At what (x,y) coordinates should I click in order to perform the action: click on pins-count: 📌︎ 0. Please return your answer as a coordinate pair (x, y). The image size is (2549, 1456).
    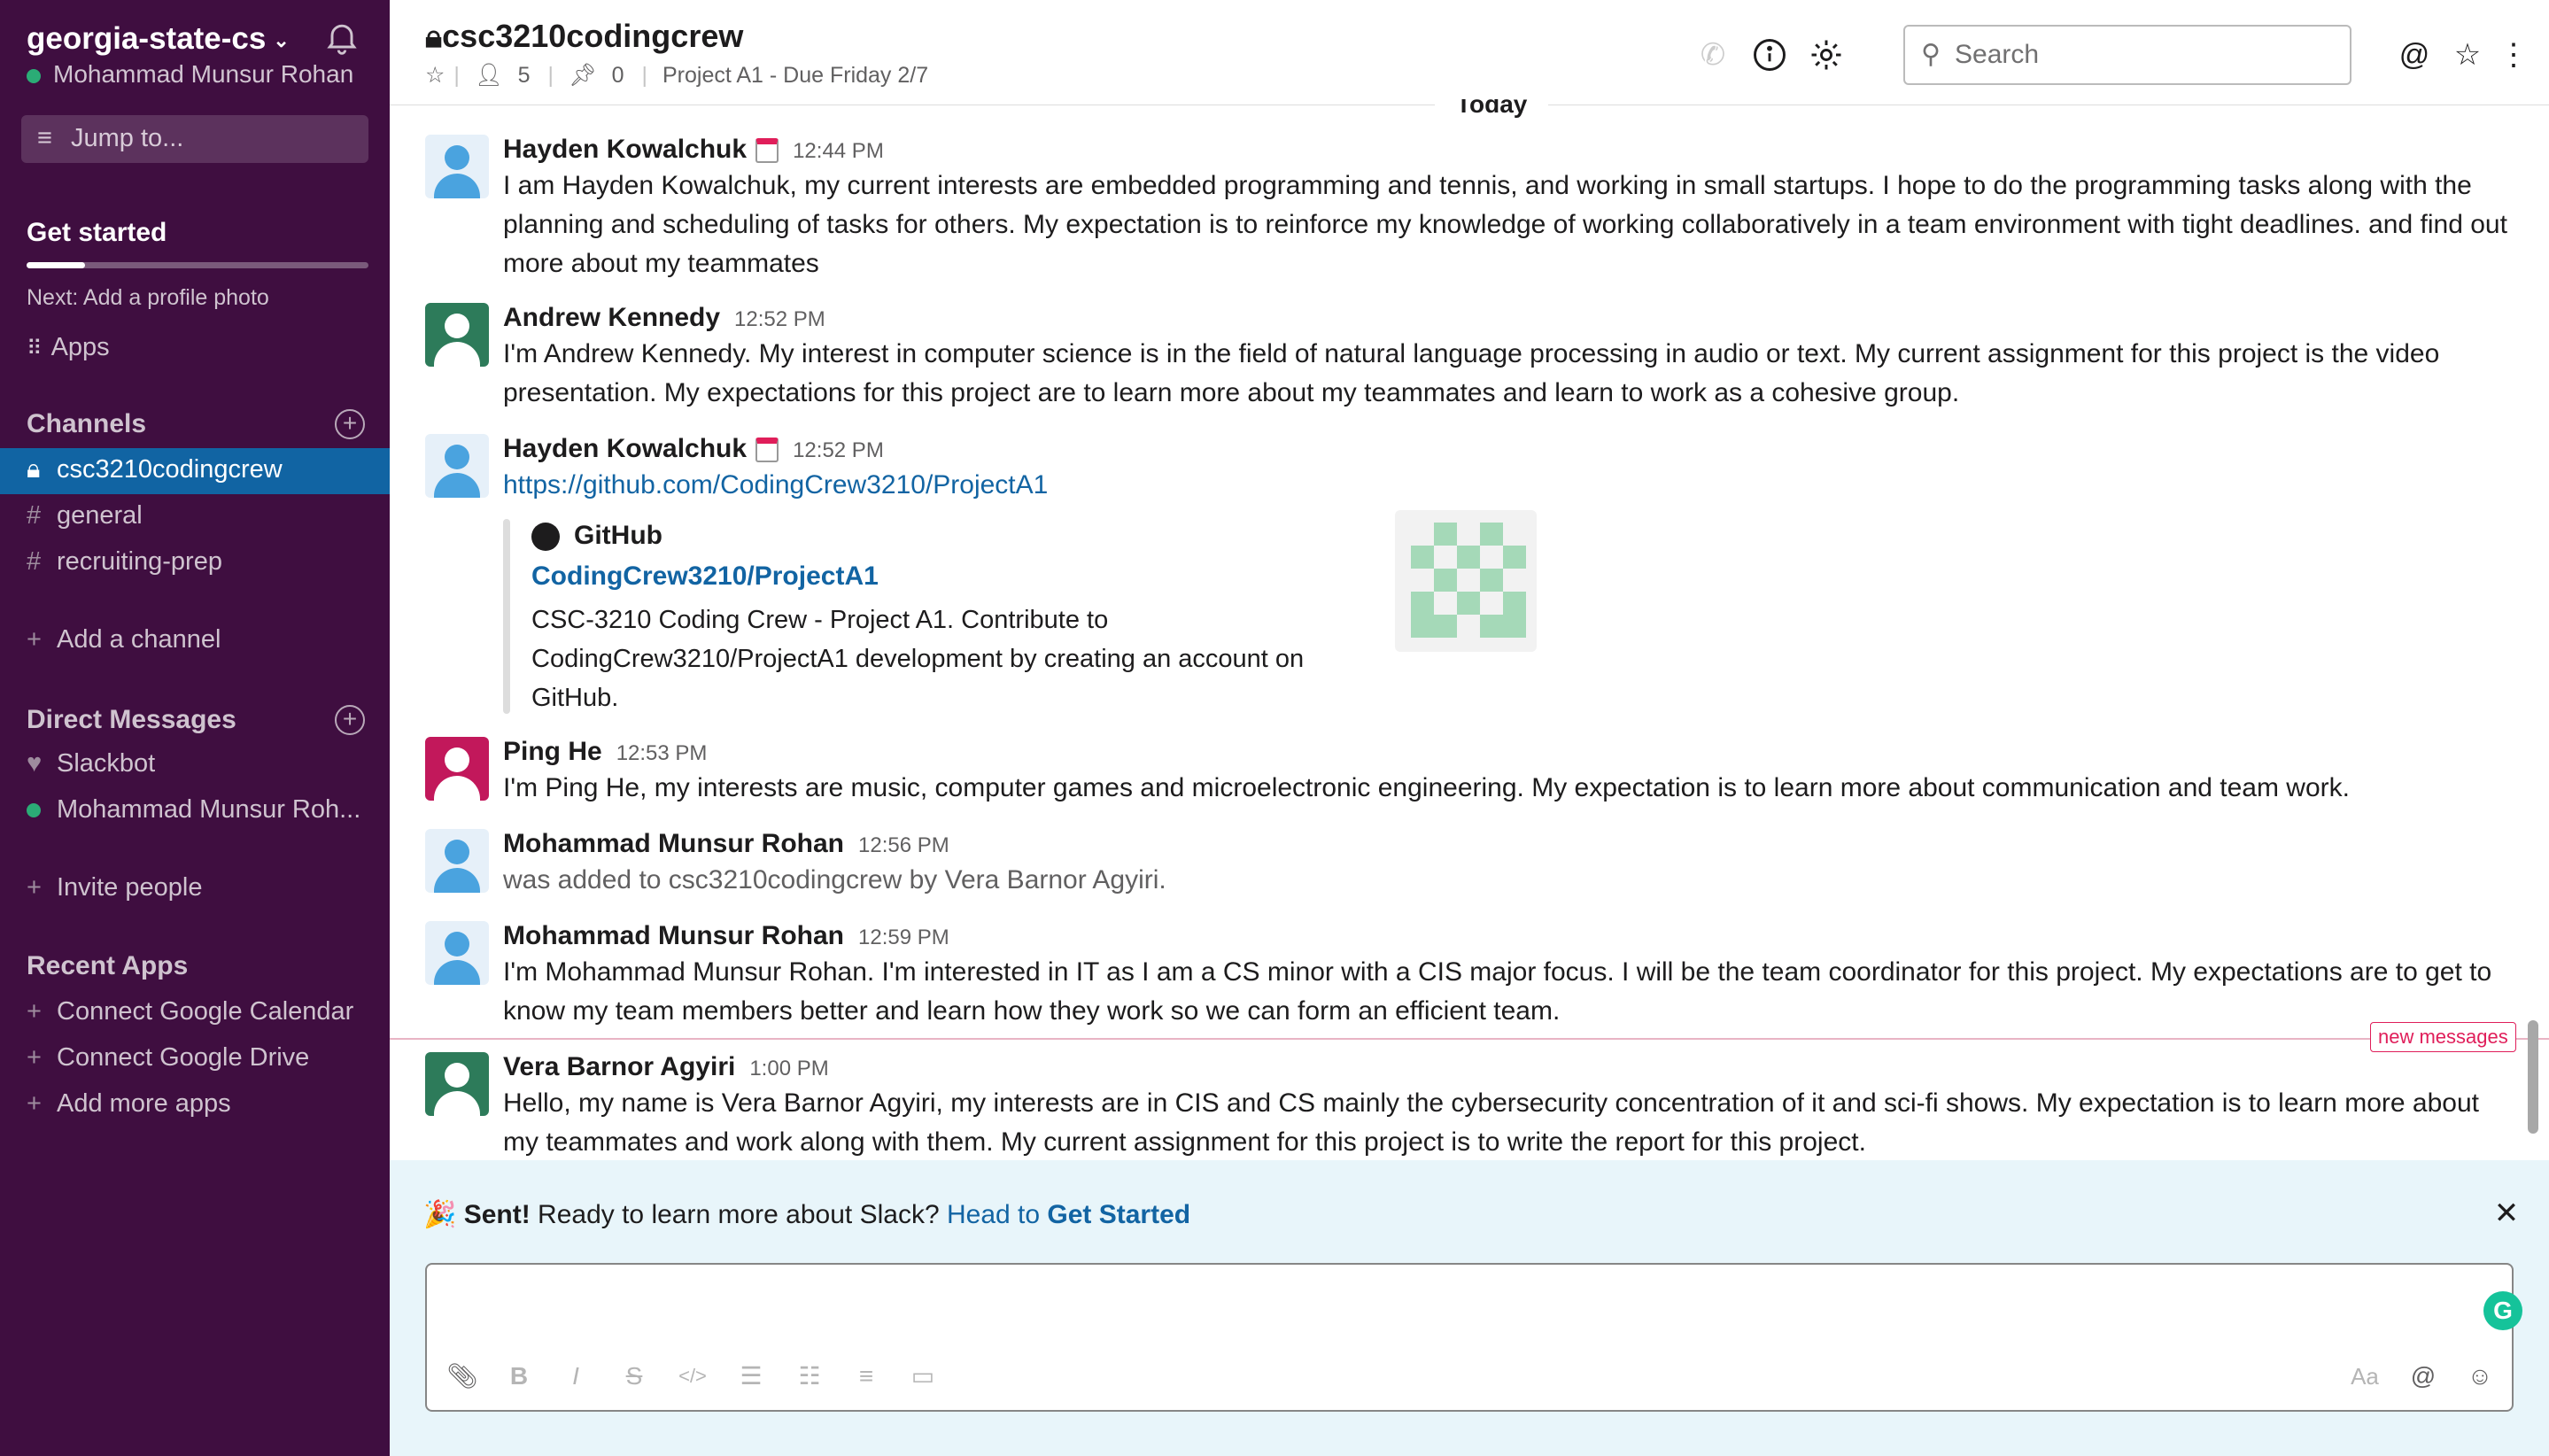
    Looking at the image, I should click on (601, 76).